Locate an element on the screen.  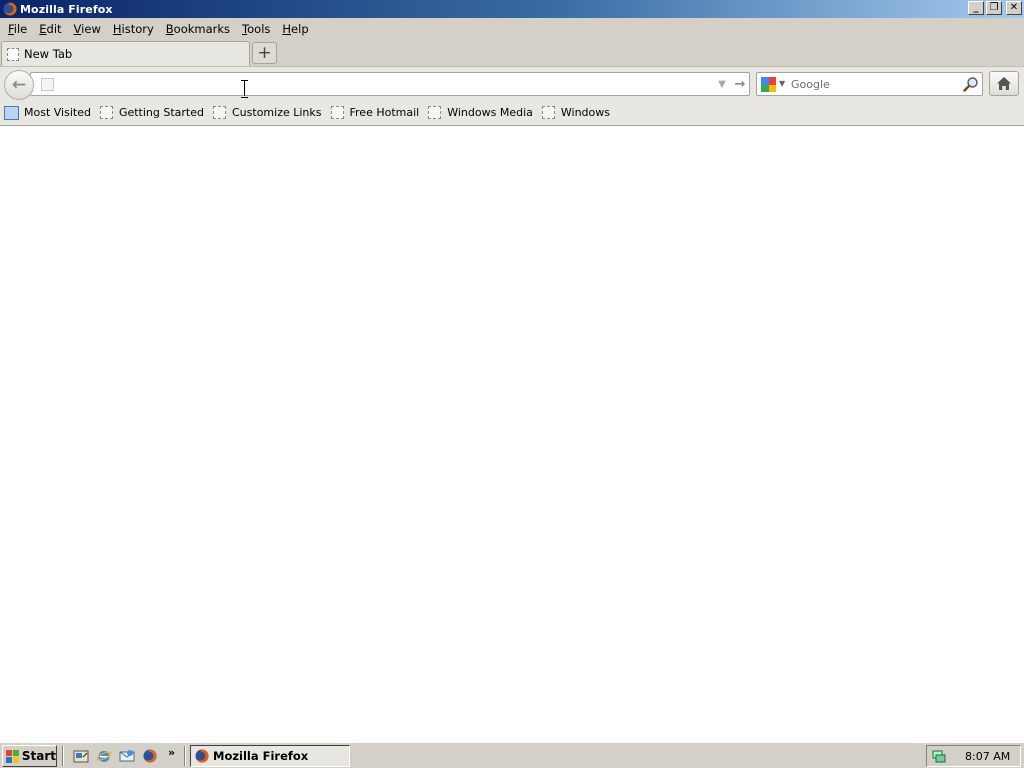
windows-logo-yellow is located at coordinates (15, 759).